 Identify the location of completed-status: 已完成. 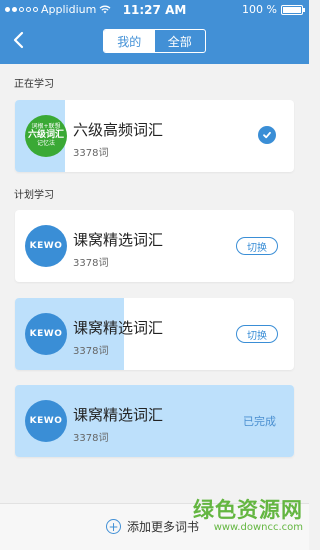
(259, 421).